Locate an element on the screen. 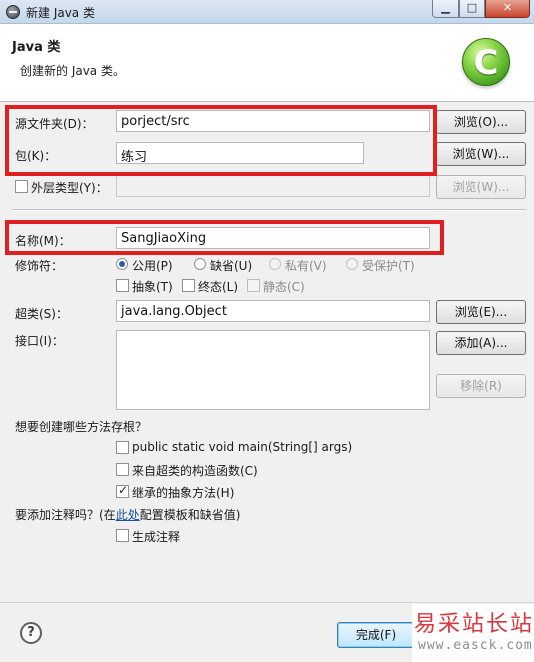 This screenshot has height=662, width=534. interfaces-label: 接口(I)： is located at coordinates (39, 341).